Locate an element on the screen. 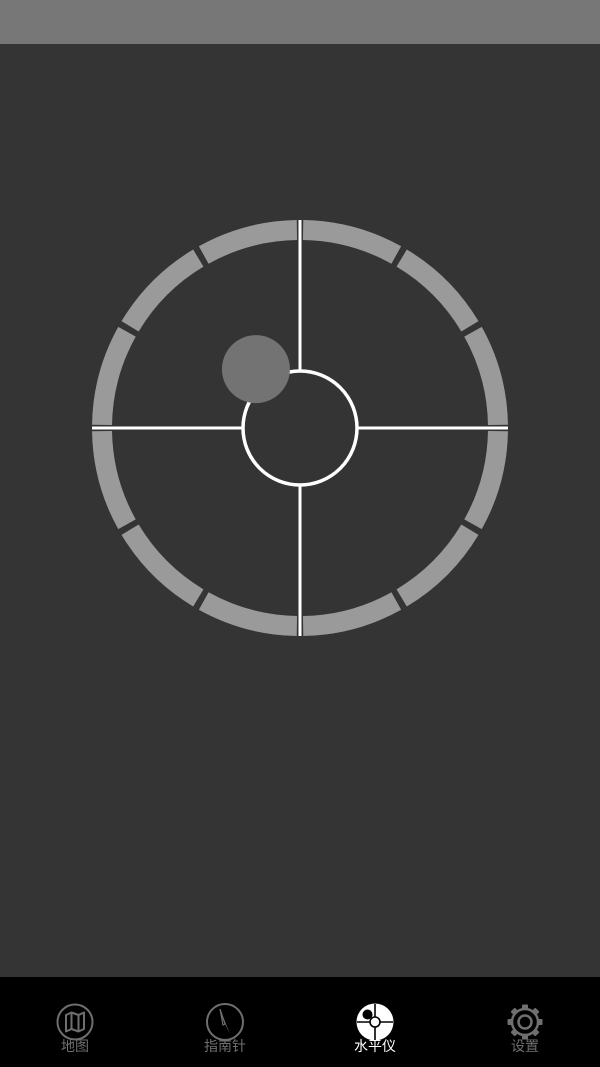  status-bar is located at coordinates (300, 22).